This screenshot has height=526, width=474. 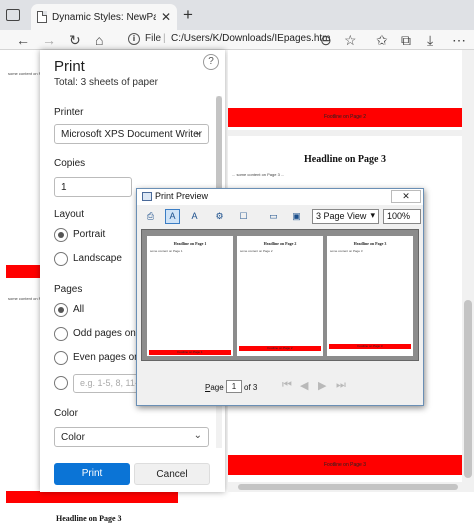 I want to click on refresh-icon: ↻, so click(x=75, y=40).